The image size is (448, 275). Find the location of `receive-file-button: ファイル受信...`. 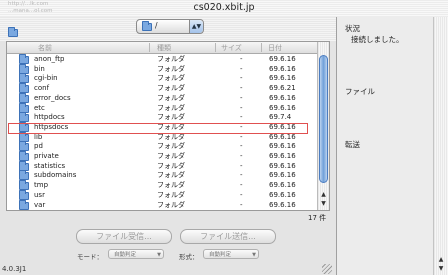

receive-file-button: ファイル受信... is located at coordinates (124, 236).